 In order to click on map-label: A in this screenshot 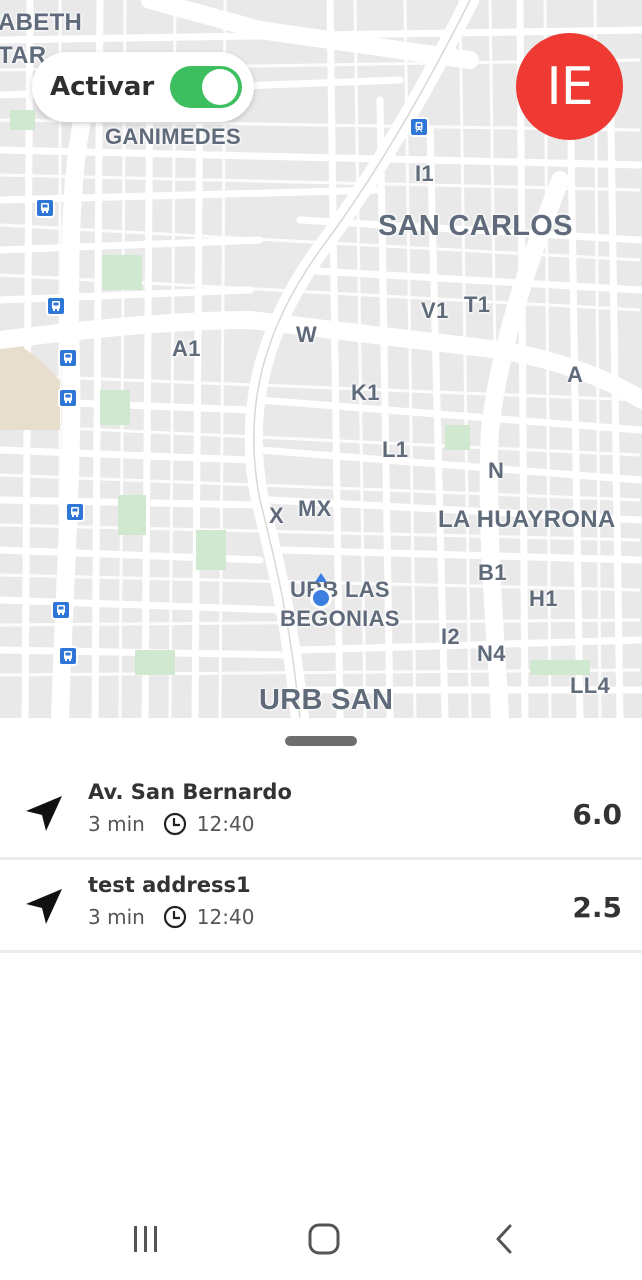, I will do `click(575, 374)`.